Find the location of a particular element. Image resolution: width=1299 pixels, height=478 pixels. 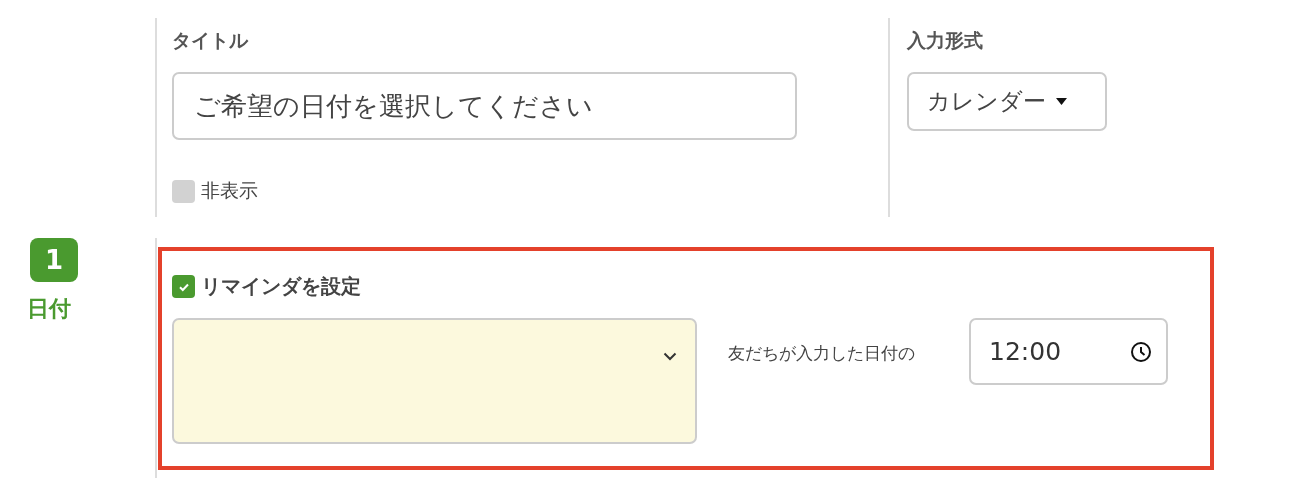

step-label: 日付 is located at coordinates (49, 309).